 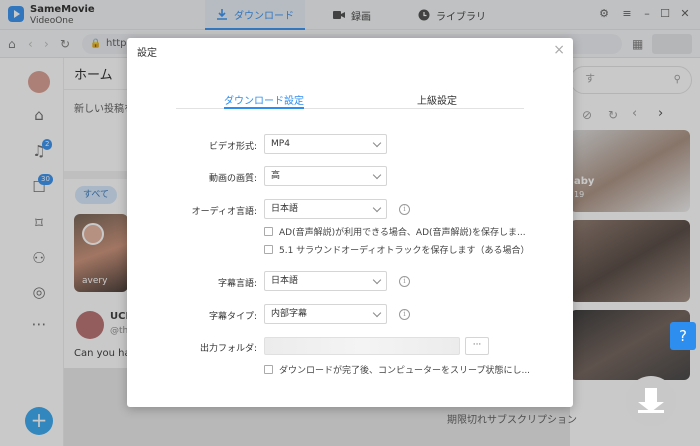 What do you see at coordinates (232, 179) in the screenshot?
I see `video-quality-label: 動画の画質:` at bounding box center [232, 179].